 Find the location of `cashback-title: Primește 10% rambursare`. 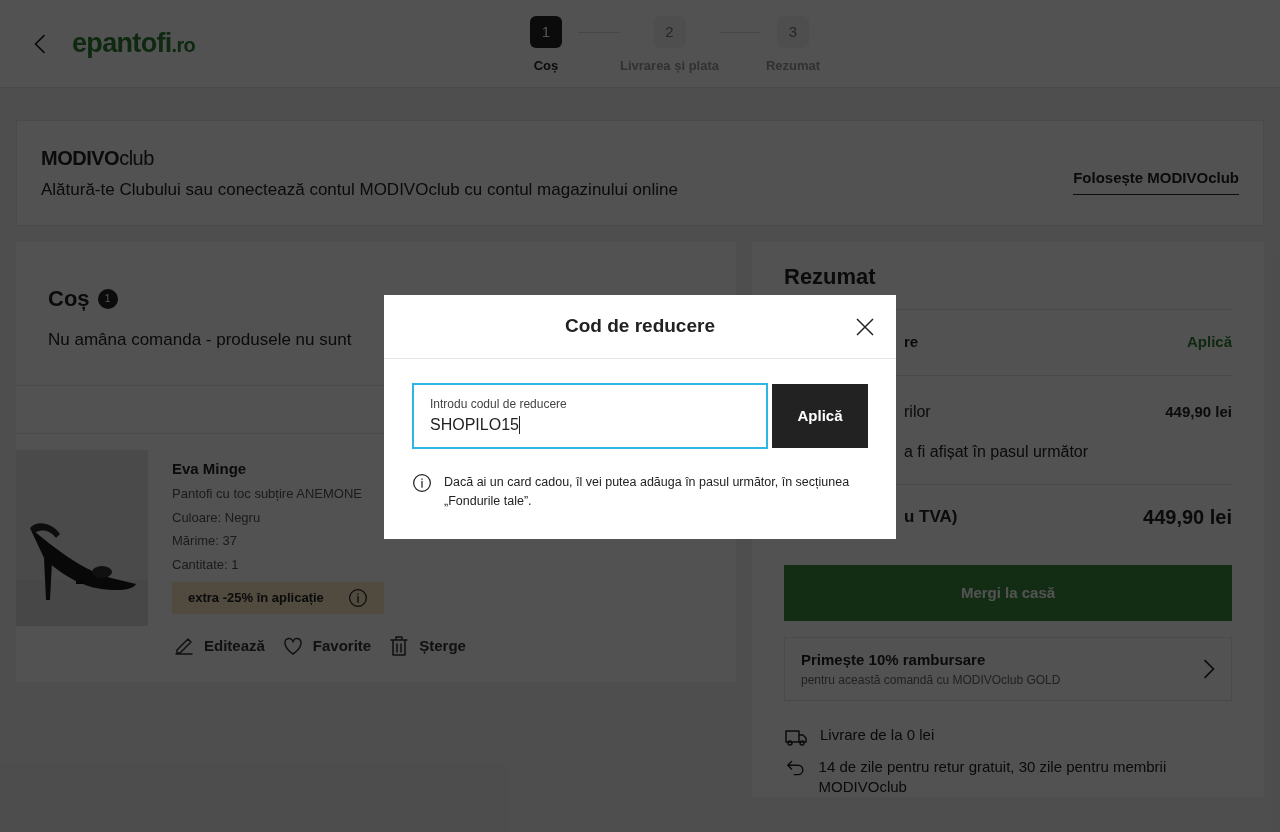

cashback-title: Primește 10% rambursare is located at coordinates (894, 659).